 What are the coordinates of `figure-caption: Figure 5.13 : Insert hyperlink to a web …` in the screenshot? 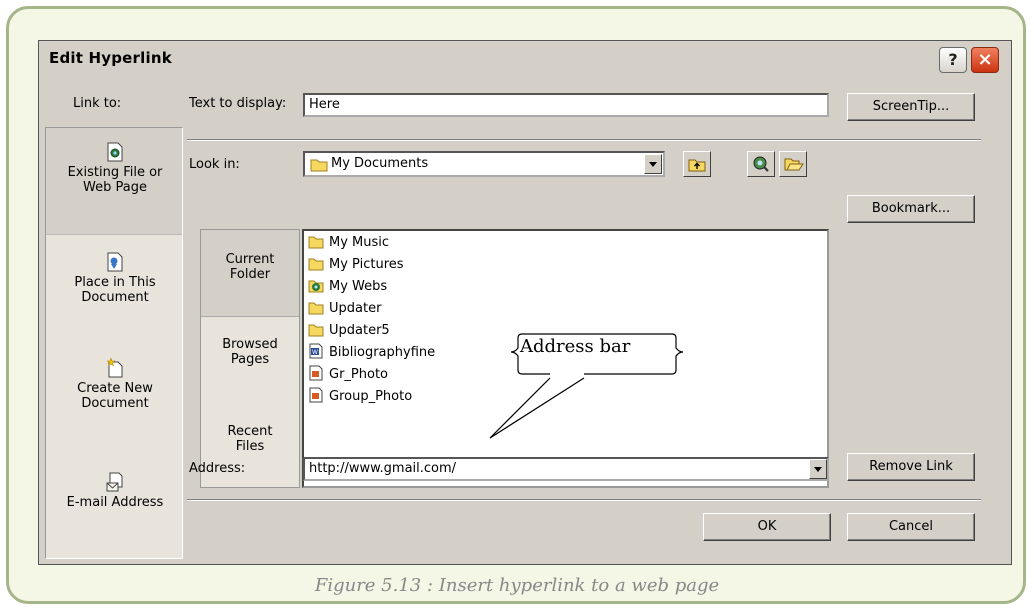 It's located at (517, 585).